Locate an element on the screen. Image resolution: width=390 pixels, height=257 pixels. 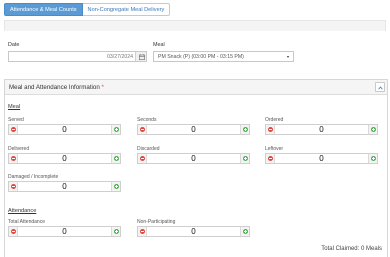
damaged-plus-button is located at coordinates (115, 186).